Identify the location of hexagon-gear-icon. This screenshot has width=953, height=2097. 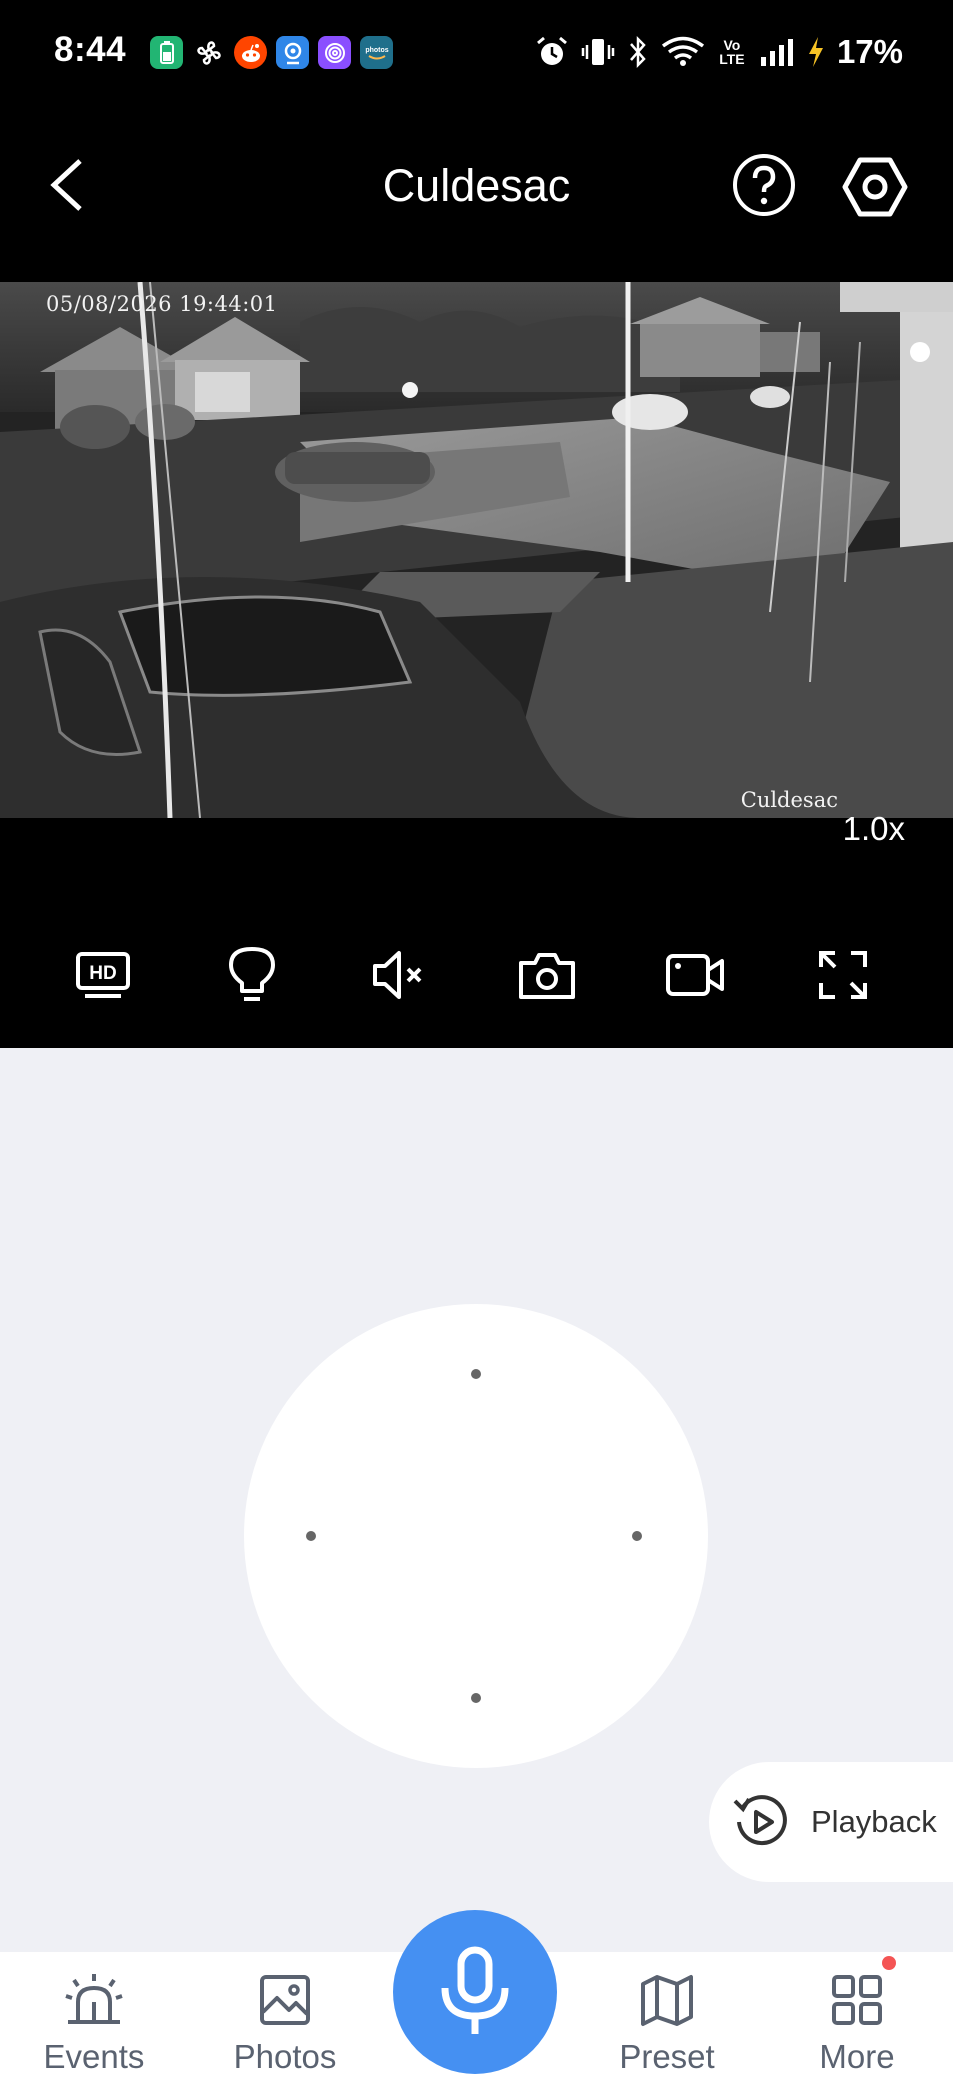
(875, 187).